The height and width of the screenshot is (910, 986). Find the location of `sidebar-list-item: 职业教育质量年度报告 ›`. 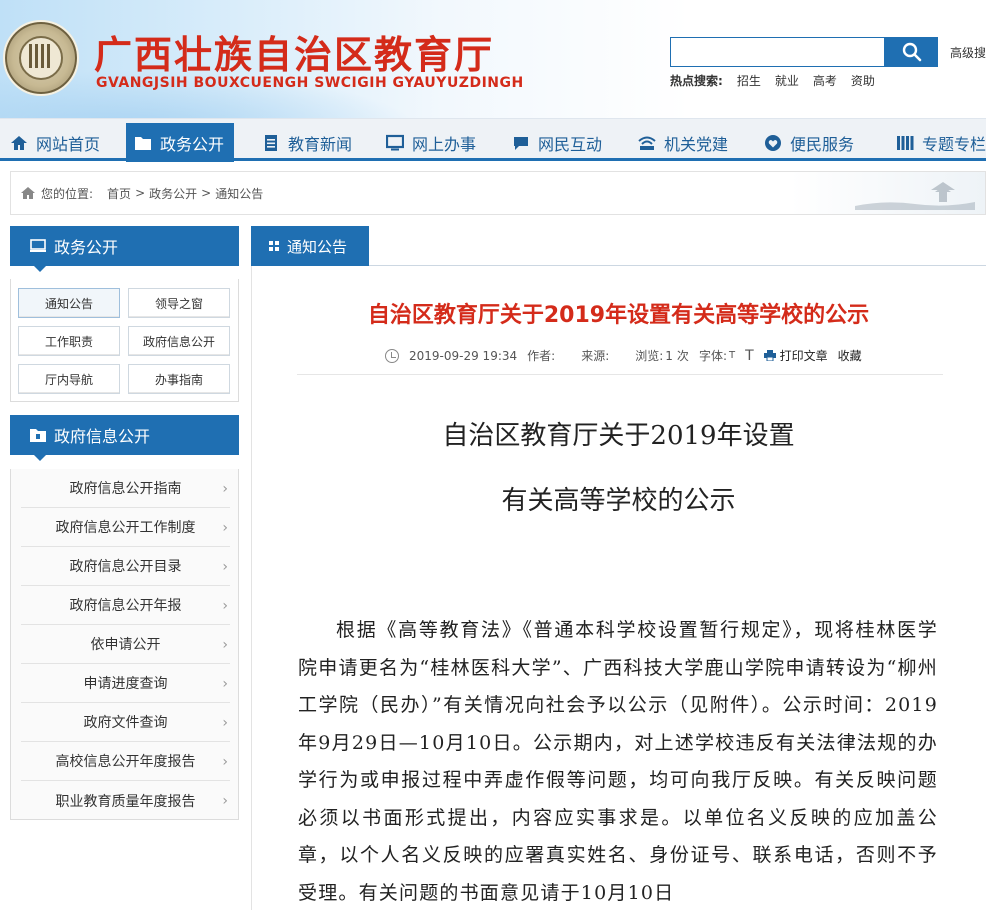

sidebar-list-item: 职业教育质量年度报告 › is located at coordinates (125, 800).